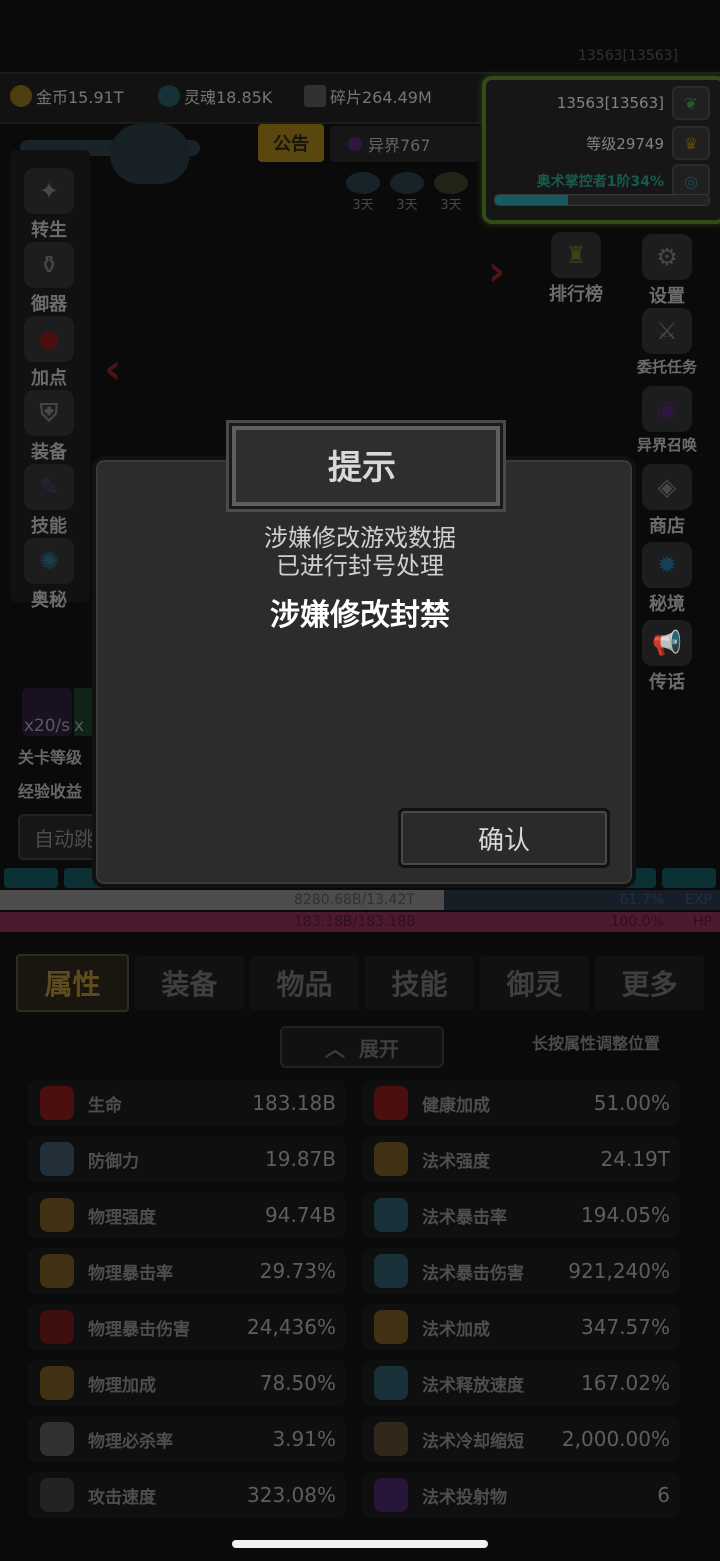  I want to click on dialog-title: 提示, so click(362, 468).